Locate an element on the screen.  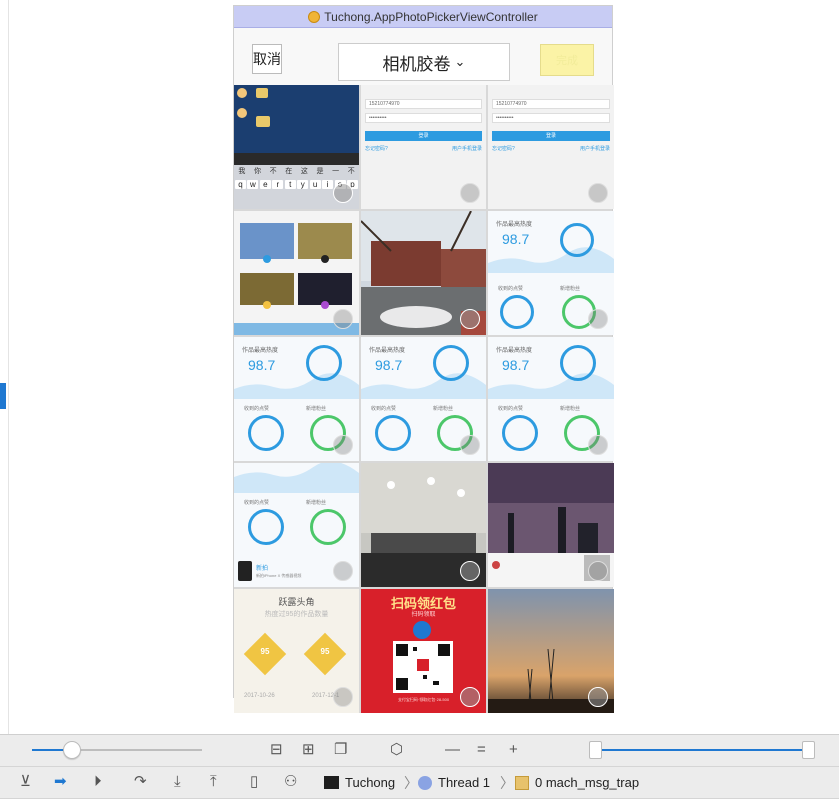
left-divider is located at coordinates (8, 367).